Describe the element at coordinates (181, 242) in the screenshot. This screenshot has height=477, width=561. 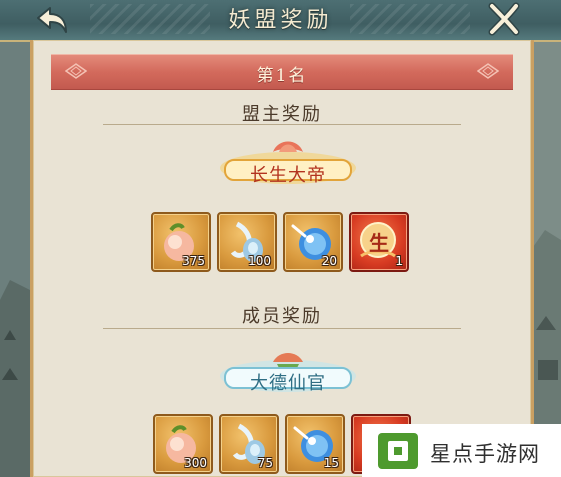
I see `reward-item-peach: 375` at that location.